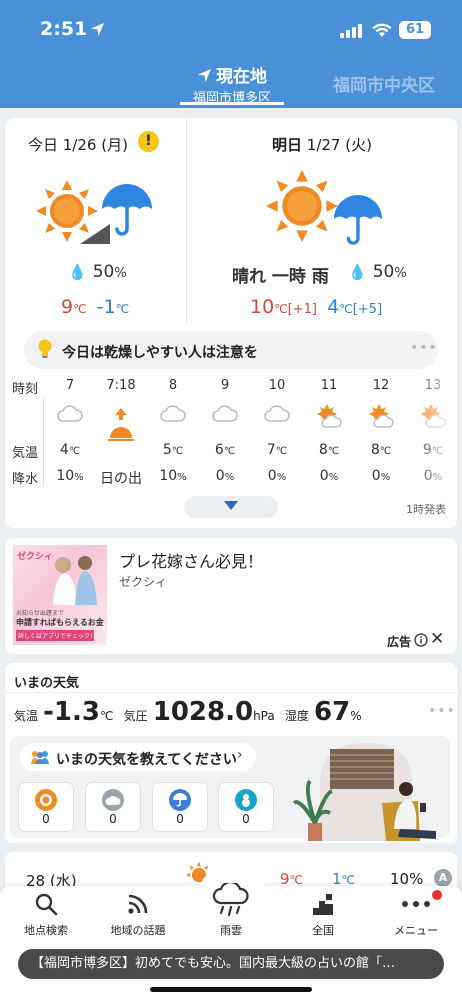  I want to click on hourly-label-time: 時刻, so click(25, 389).